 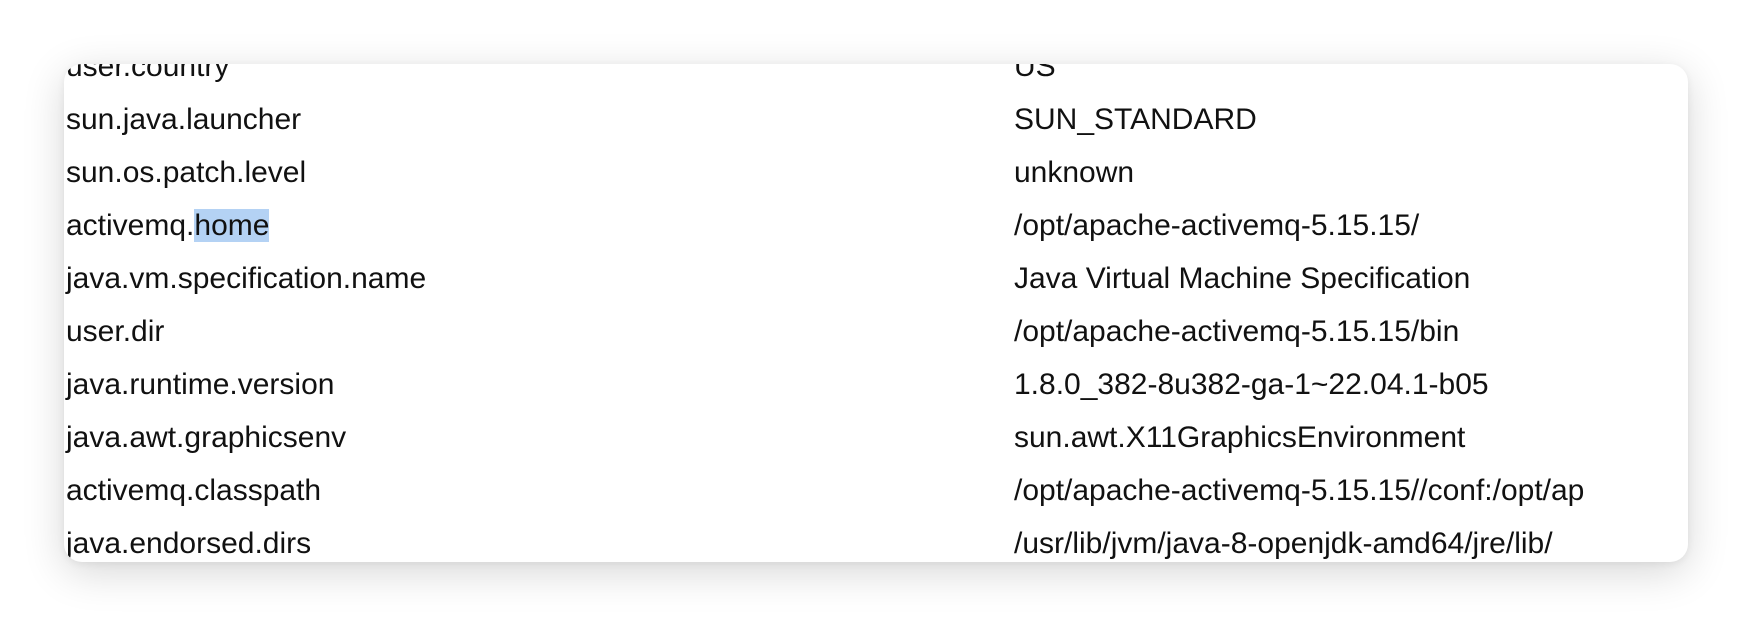 What do you see at coordinates (1242, 278) in the screenshot?
I see `property-value: Java Virtual Machine Specification` at bounding box center [1242, 278].